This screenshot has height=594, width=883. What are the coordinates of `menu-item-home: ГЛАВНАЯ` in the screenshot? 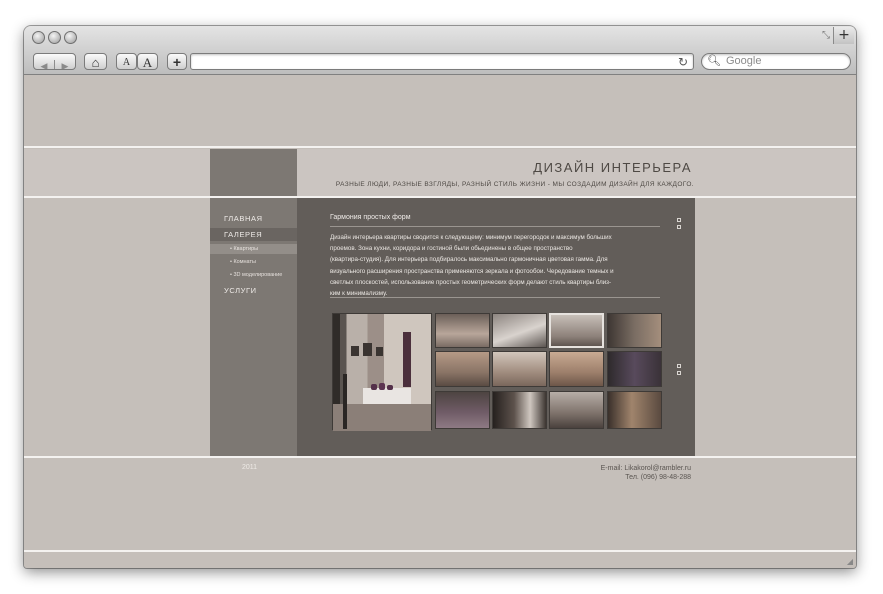 It's located at (253, 218).